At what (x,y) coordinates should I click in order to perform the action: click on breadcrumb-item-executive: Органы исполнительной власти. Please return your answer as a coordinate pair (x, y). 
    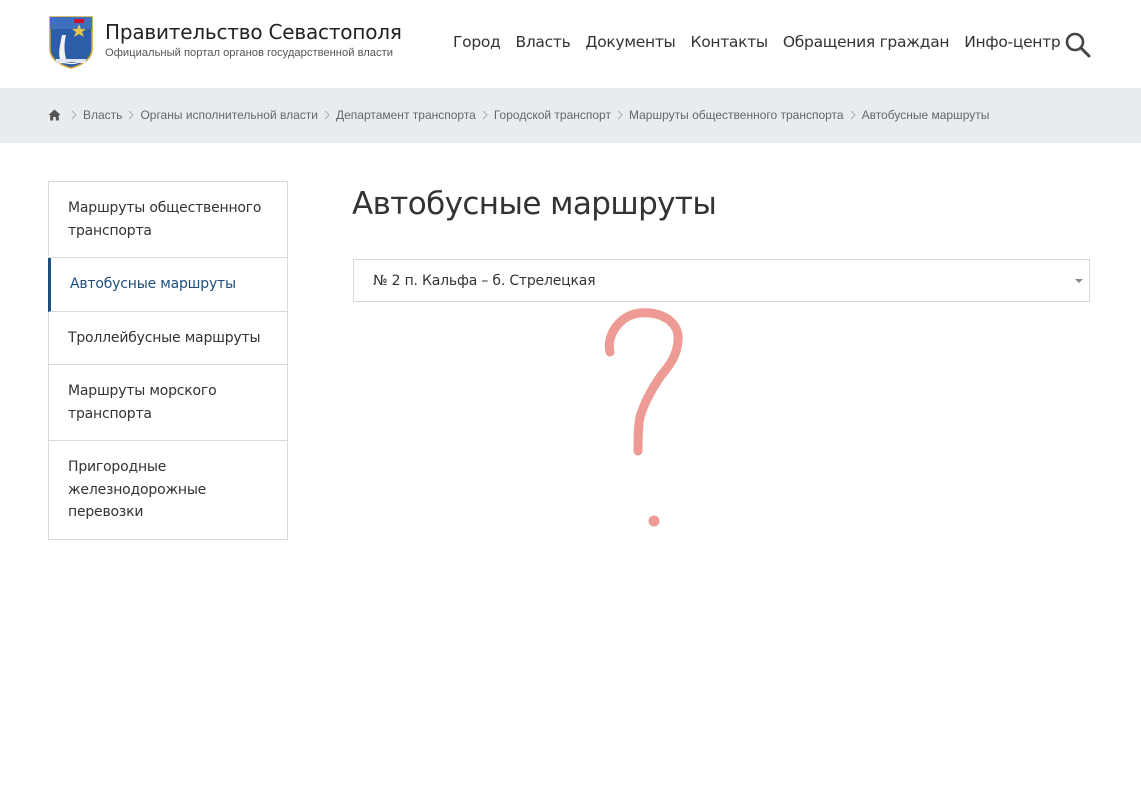
    Looking at the image, I should click on (229, 115).